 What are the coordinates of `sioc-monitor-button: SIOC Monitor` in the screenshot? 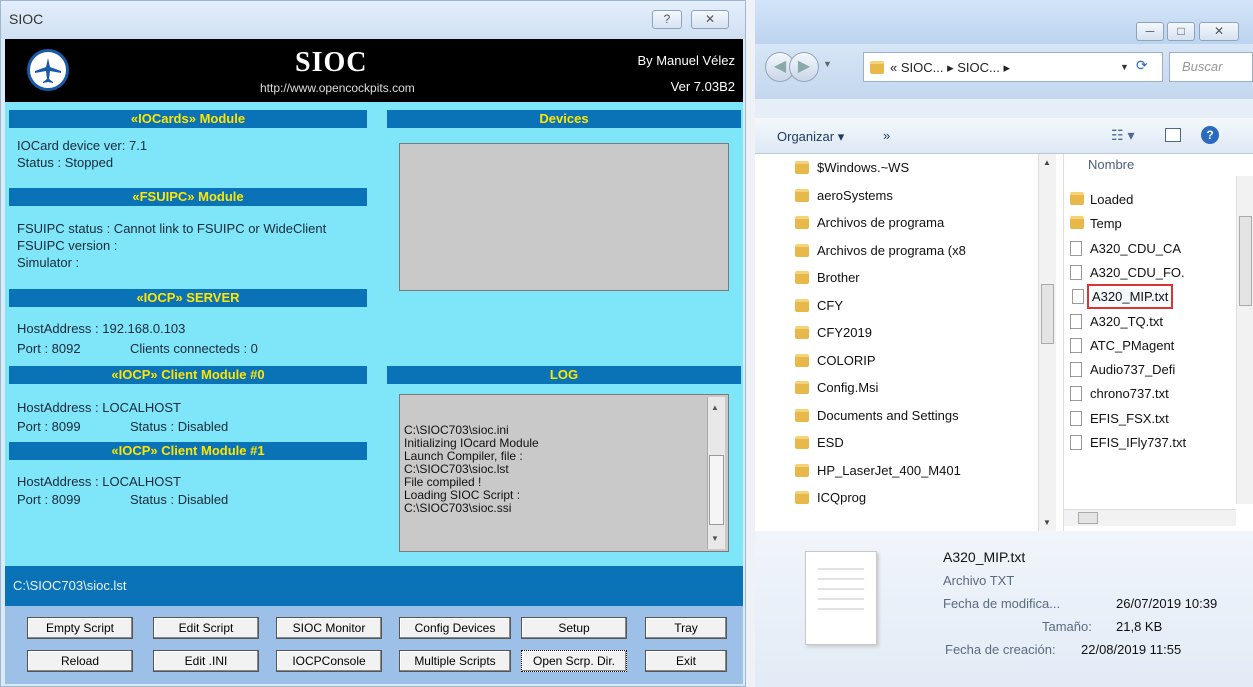 It's located at (329, 628).